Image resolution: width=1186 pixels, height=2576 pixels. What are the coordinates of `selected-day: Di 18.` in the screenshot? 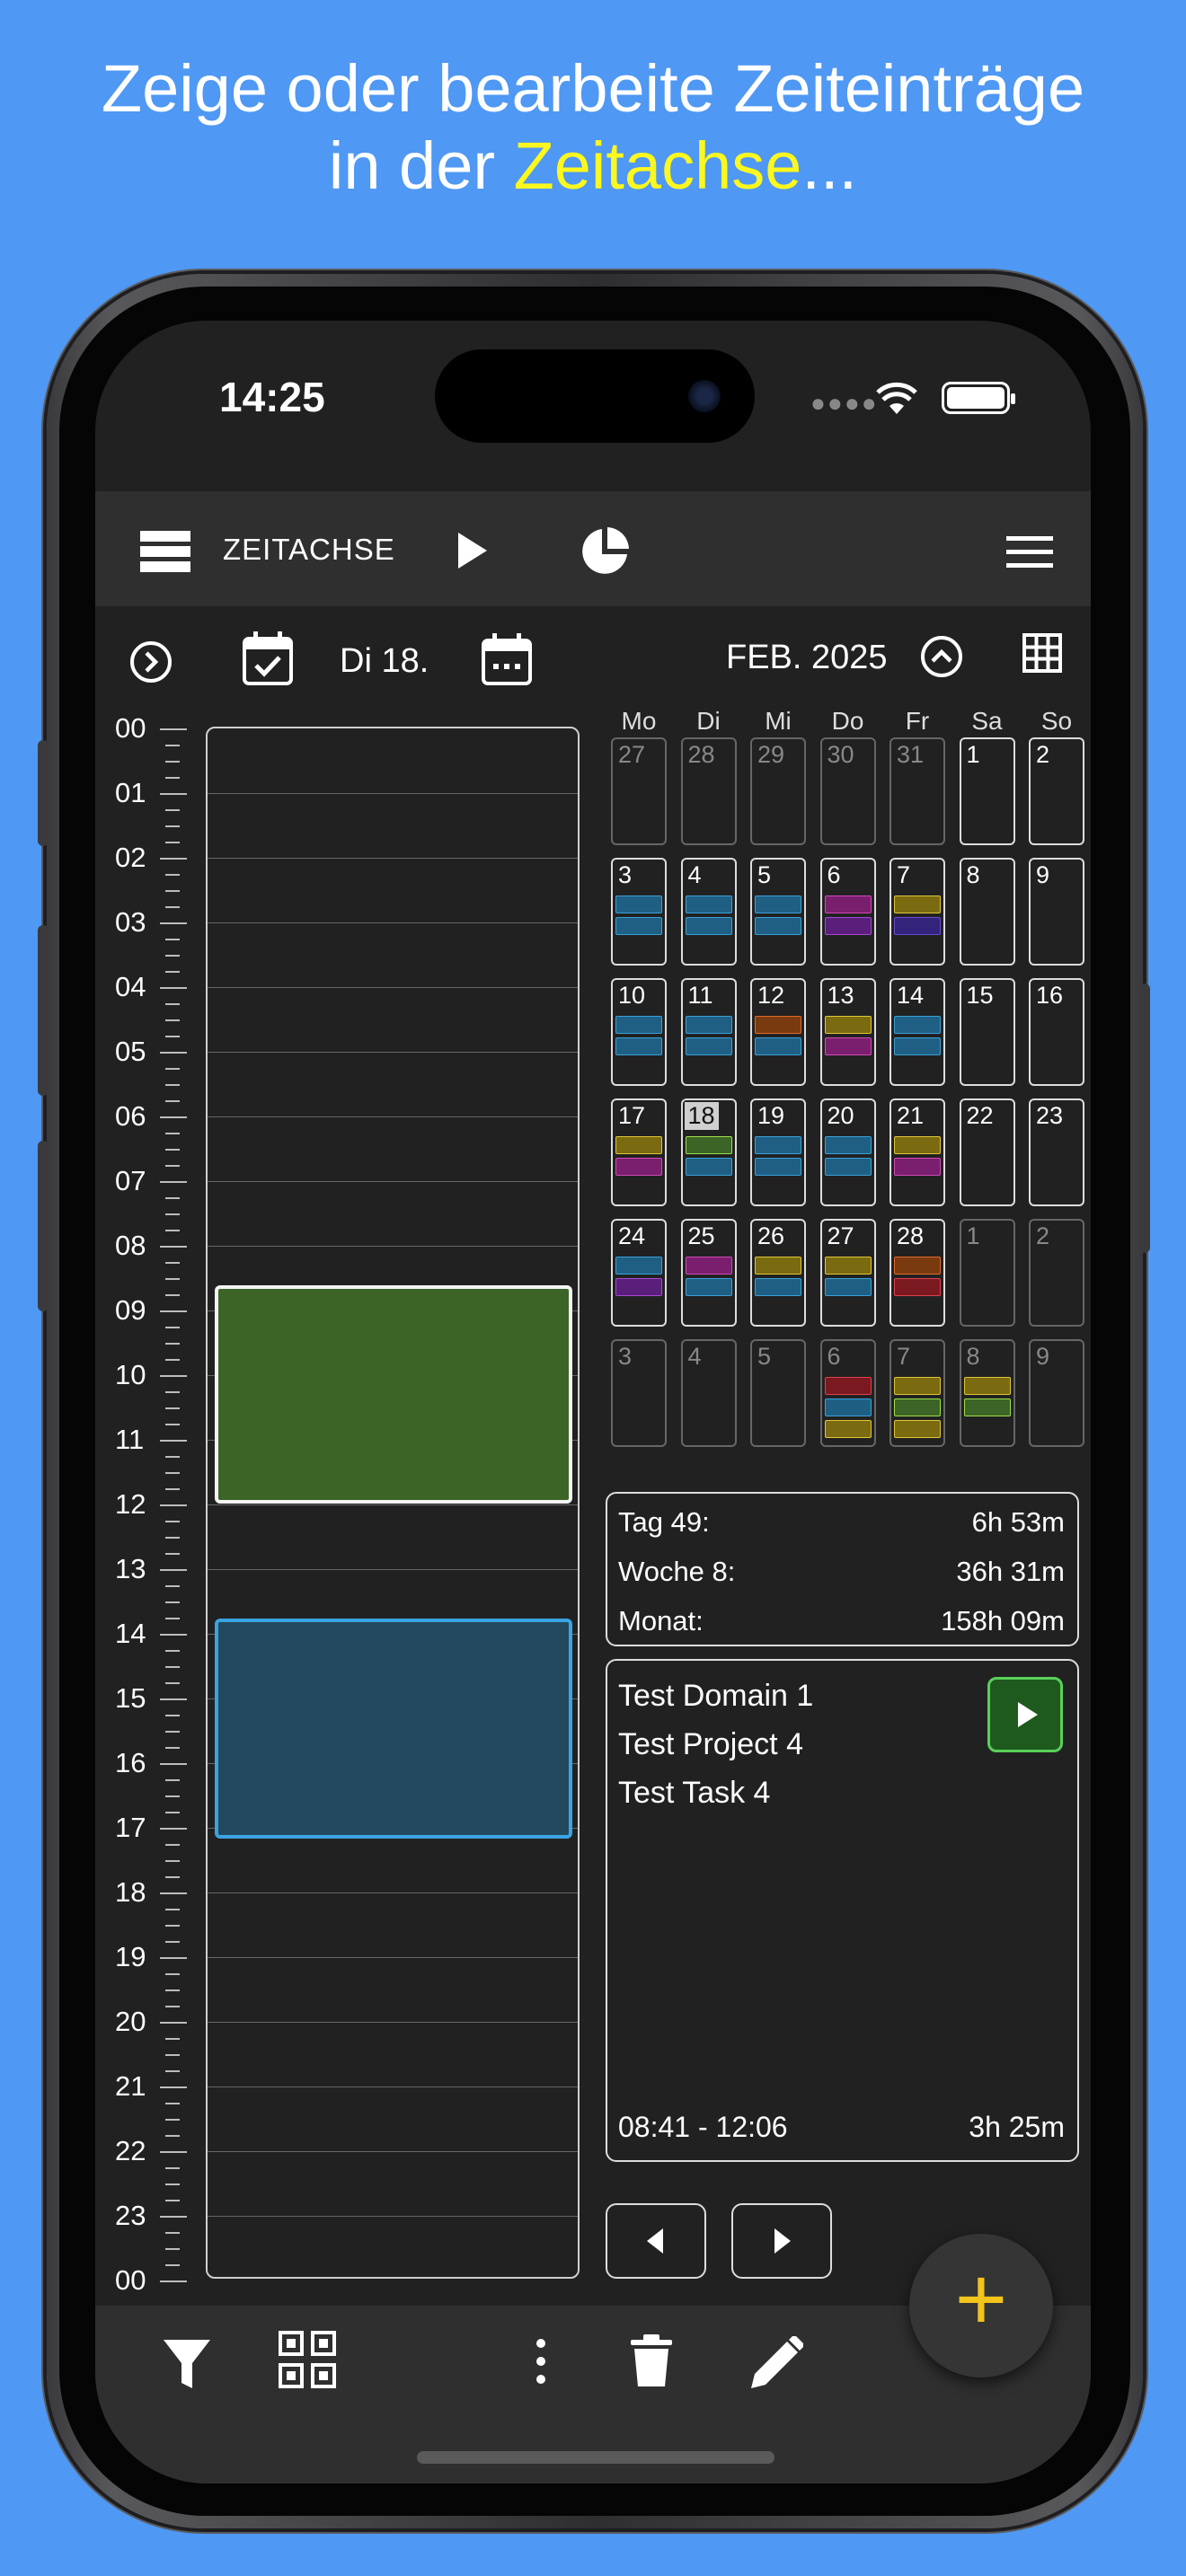 It's located at (384, 661).